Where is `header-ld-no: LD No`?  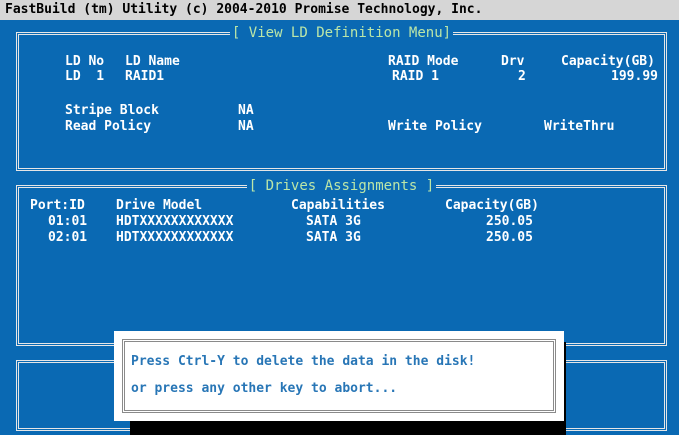
header-ld-no: LD No is located at coordinates (85, 61).